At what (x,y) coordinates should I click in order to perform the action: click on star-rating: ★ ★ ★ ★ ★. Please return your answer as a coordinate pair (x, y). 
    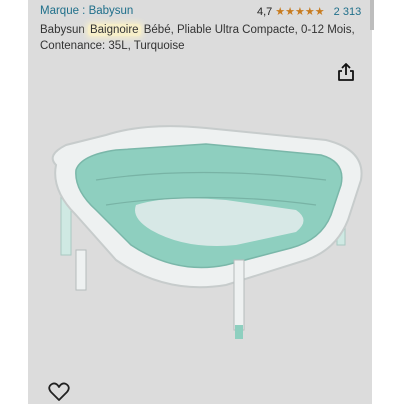
    Looking at the image, I should click on (300, 11).